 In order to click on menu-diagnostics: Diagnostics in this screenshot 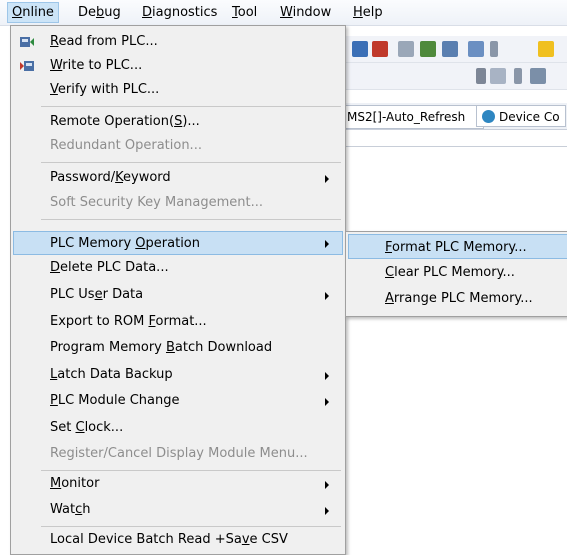, I will do `click(179, 12)`.